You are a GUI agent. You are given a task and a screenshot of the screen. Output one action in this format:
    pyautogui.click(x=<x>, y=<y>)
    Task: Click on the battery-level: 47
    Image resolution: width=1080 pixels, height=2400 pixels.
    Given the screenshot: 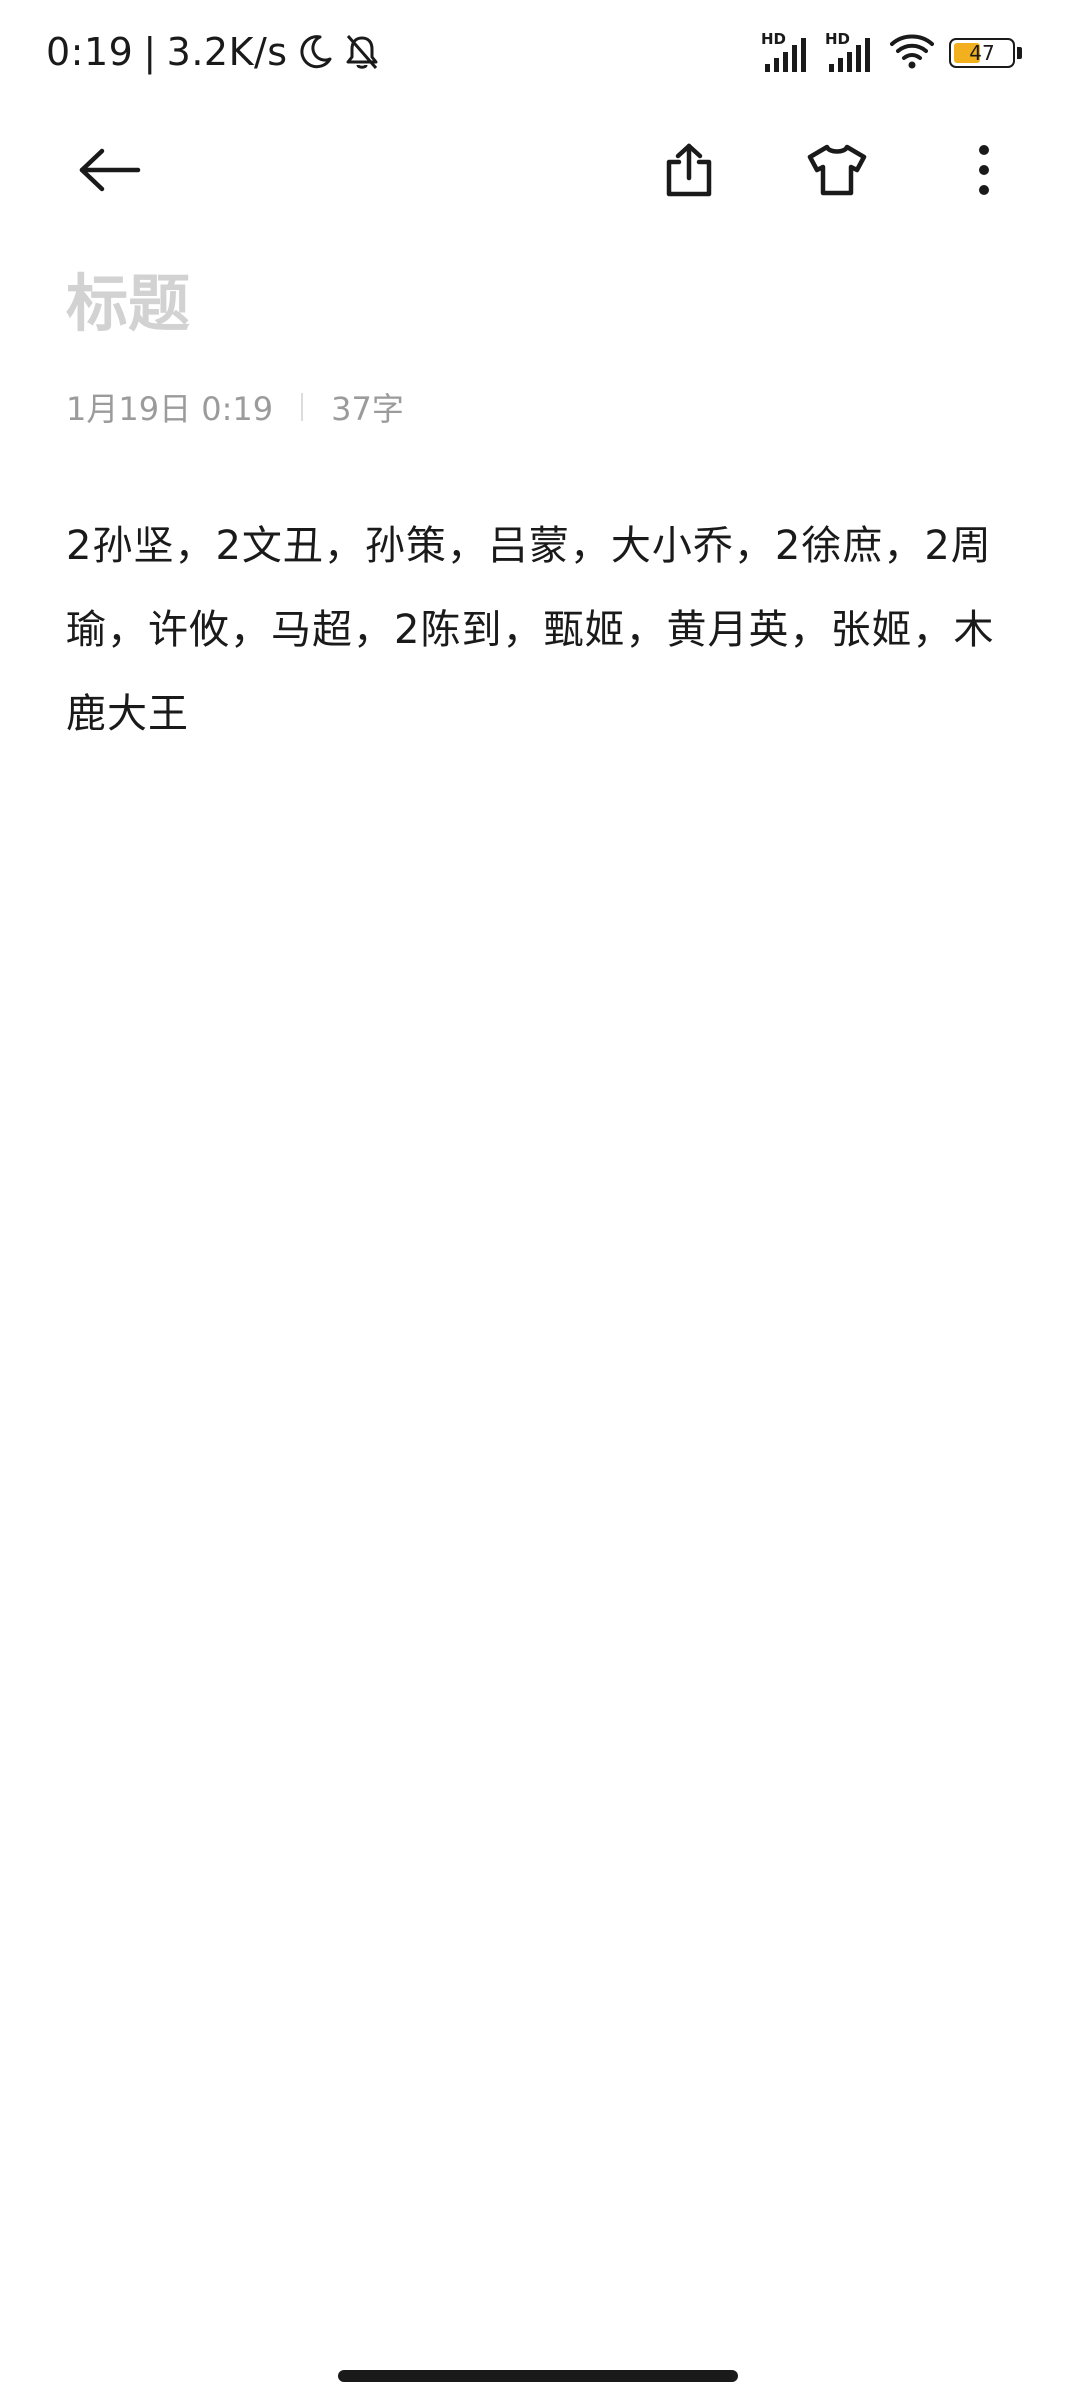 What is the action you would take?
    pyautogui.click(x=982, y=53)
    